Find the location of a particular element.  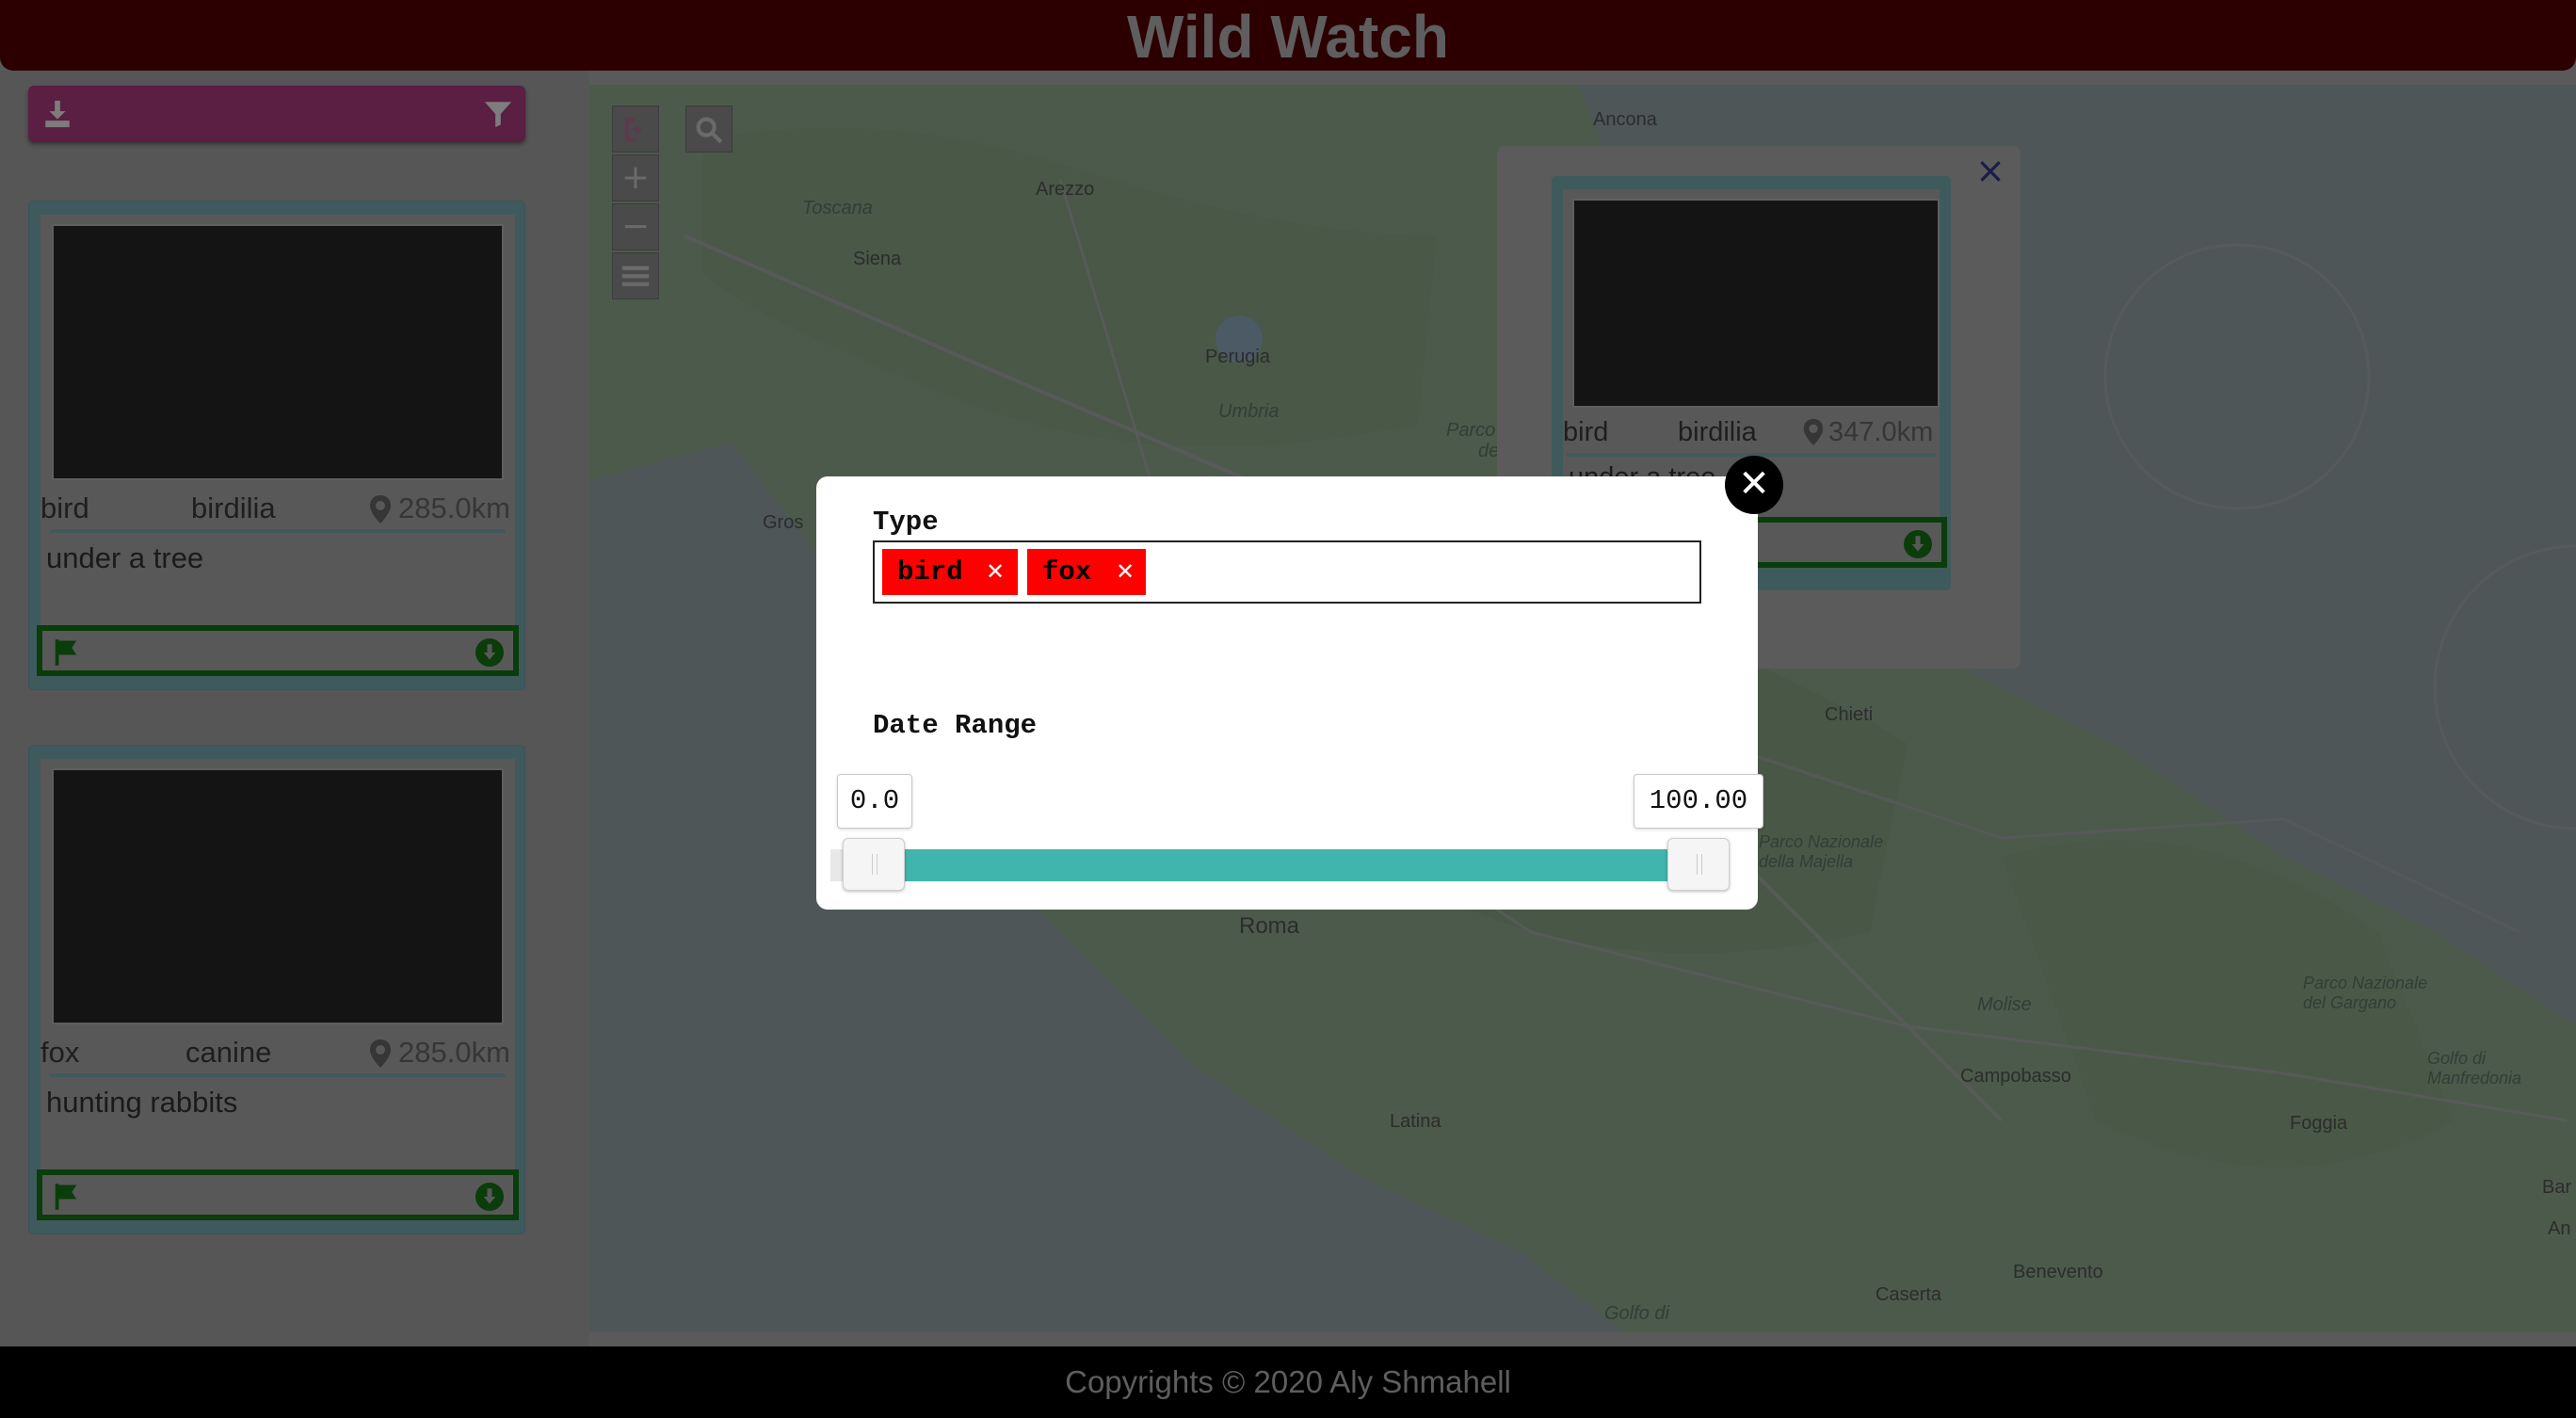

map-label: Chieti is located at coordinates (1849, 714).